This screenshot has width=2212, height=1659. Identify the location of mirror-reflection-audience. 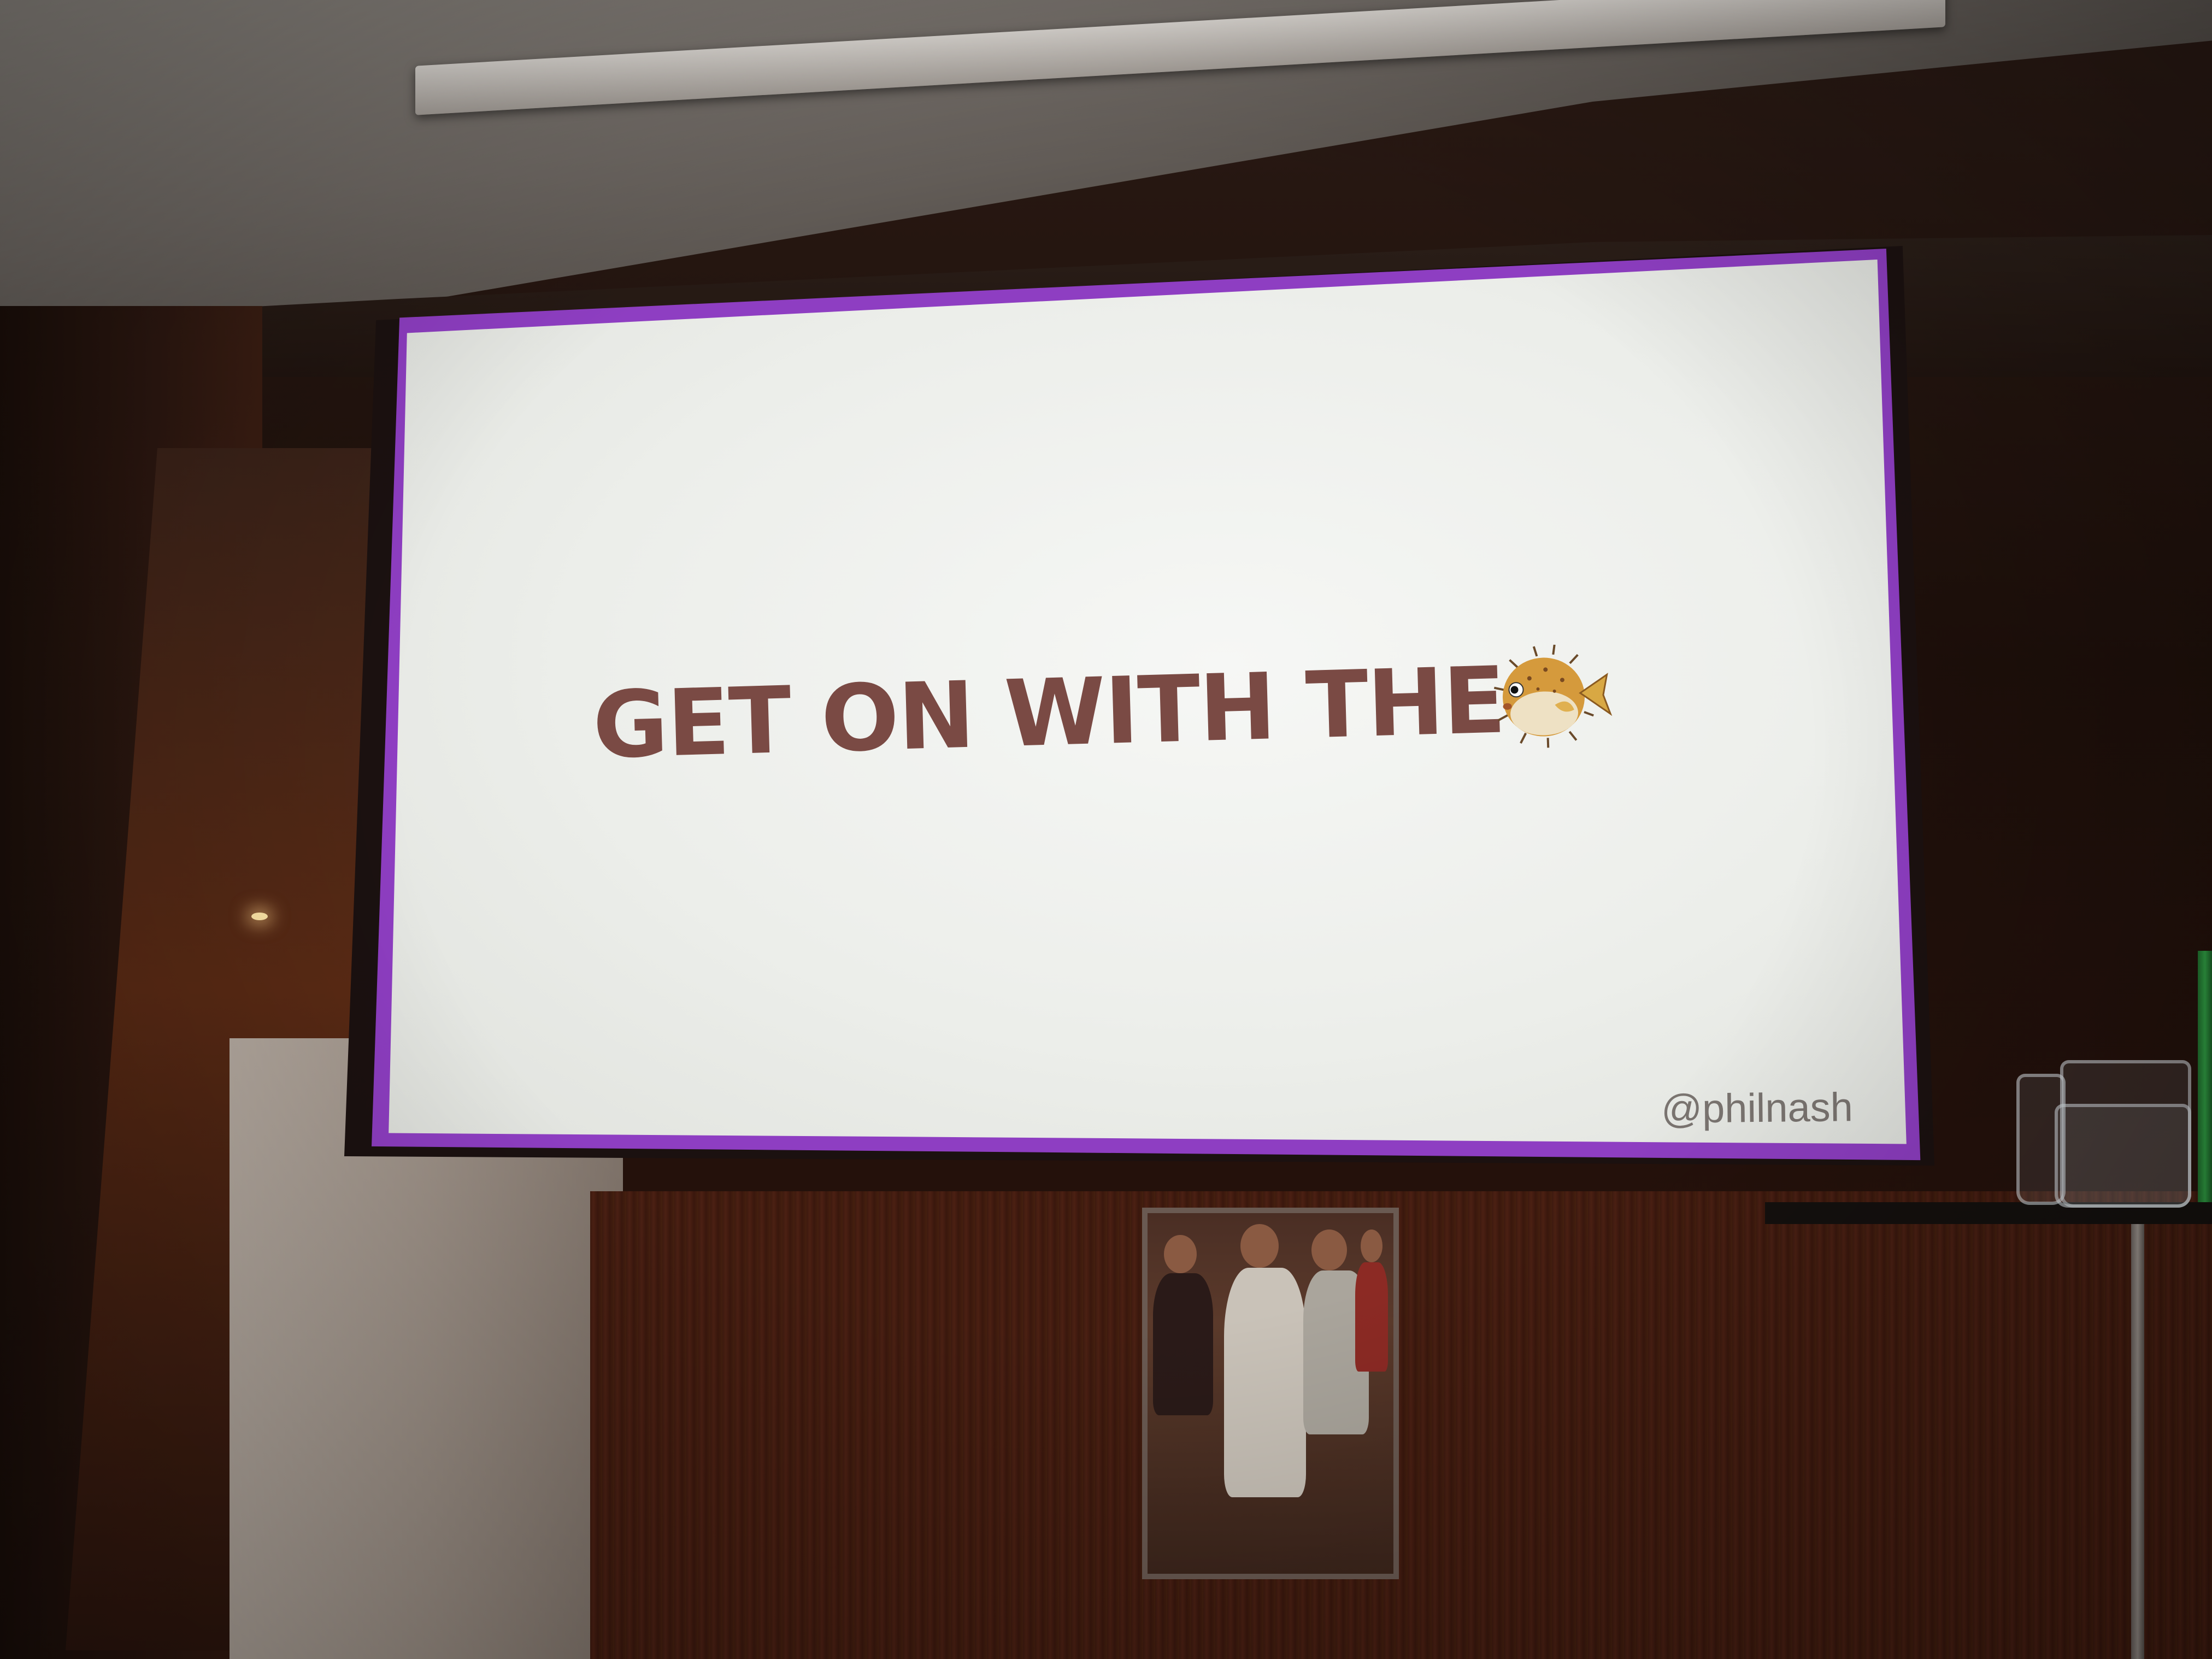
(1270, 1393).